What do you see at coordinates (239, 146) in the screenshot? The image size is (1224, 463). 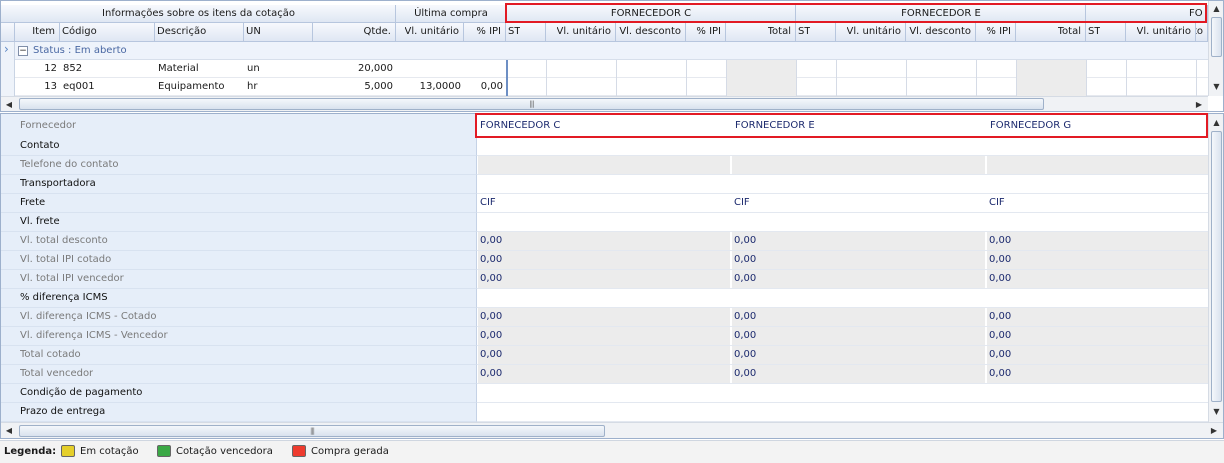 I see `summary-row-label-cell: Contato` at bounding box center [239, 146].